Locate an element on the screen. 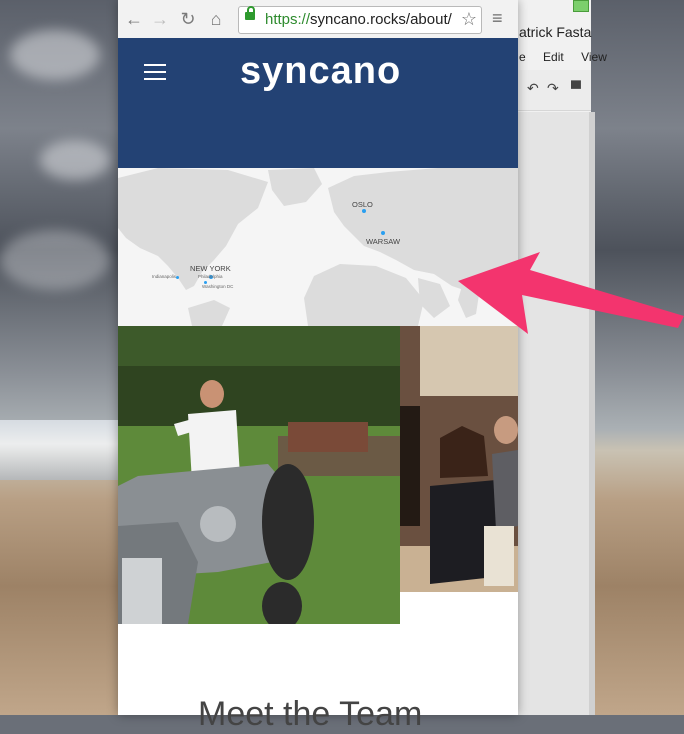  map-marker-oslo is located at coordinates (364, 211).